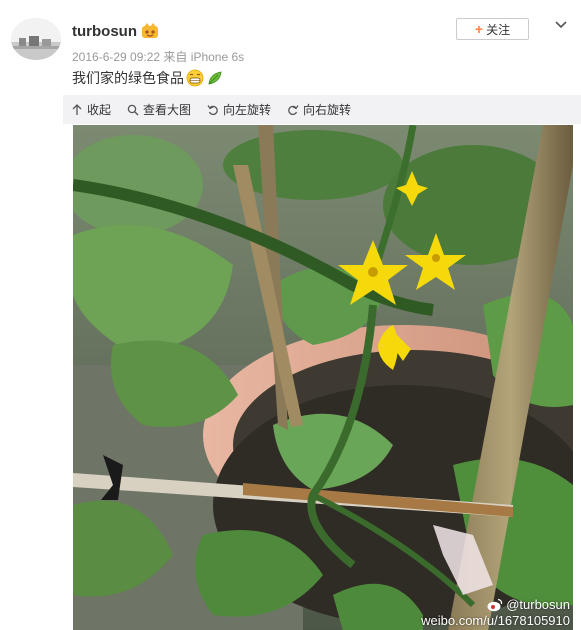 This screenshot has width=581, height=630. I want to click on post-source: iPhone 6s, so click(217, 57).